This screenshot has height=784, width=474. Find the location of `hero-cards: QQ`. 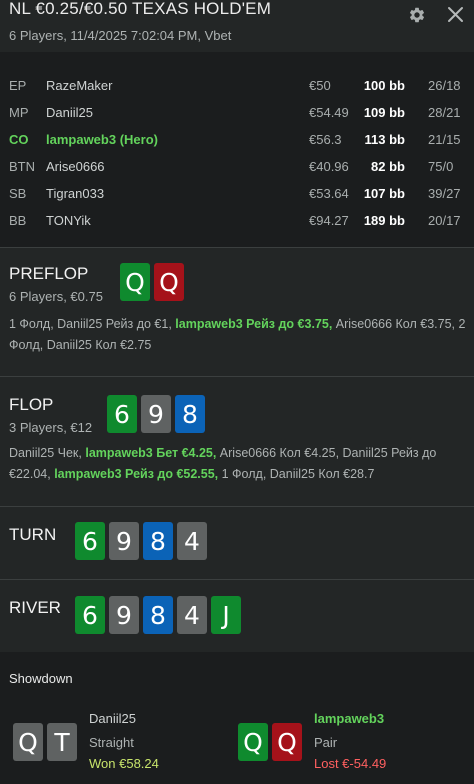

hero-cards: QQ is located at coordinates (152, 282).